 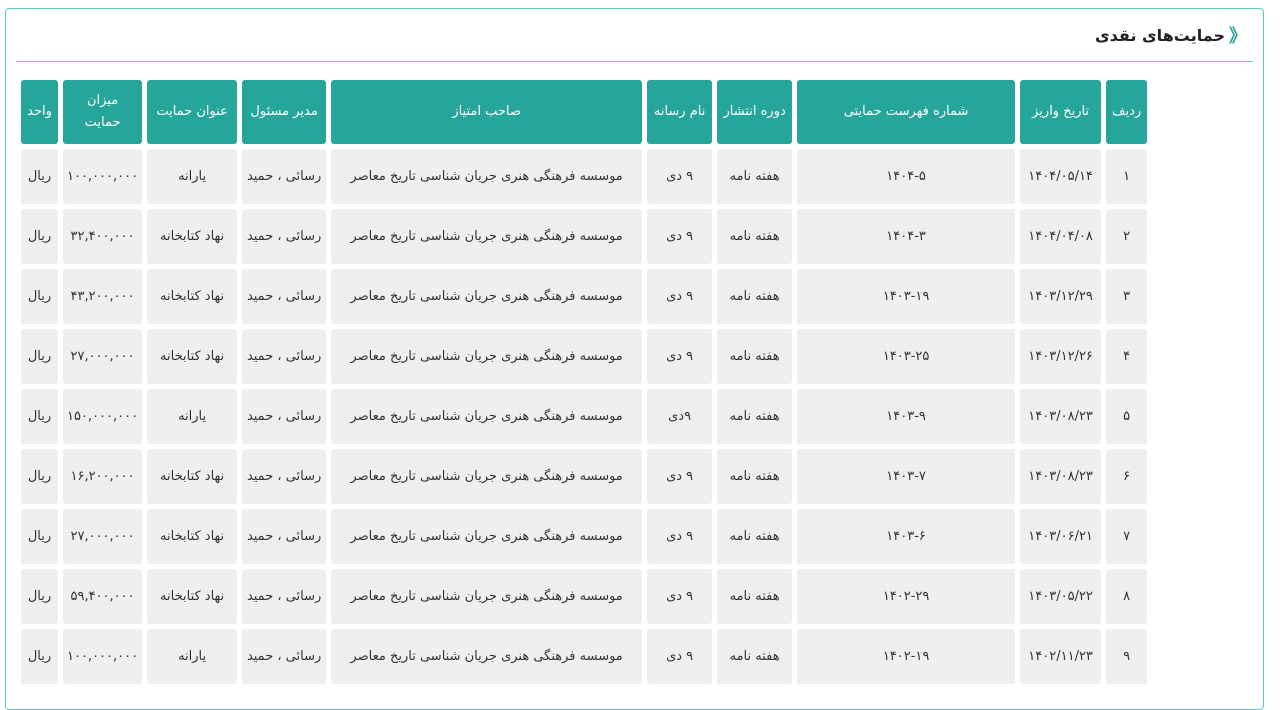 I want to click on row-number-cell: ۸, so click(x=1127, y=596).